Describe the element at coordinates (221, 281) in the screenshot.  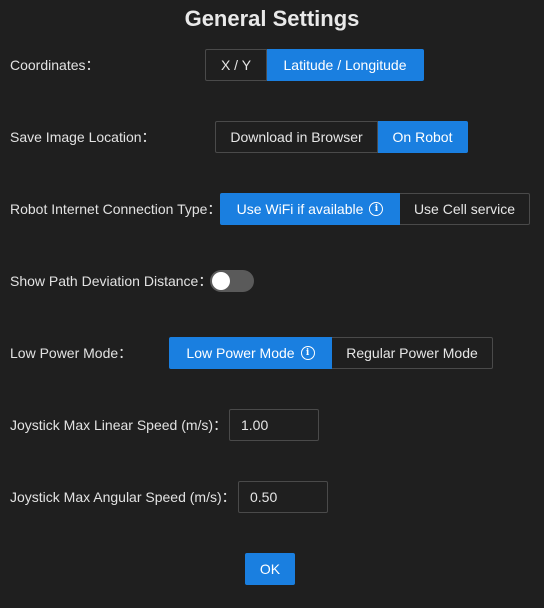
I see `toggle-knob` at that location.